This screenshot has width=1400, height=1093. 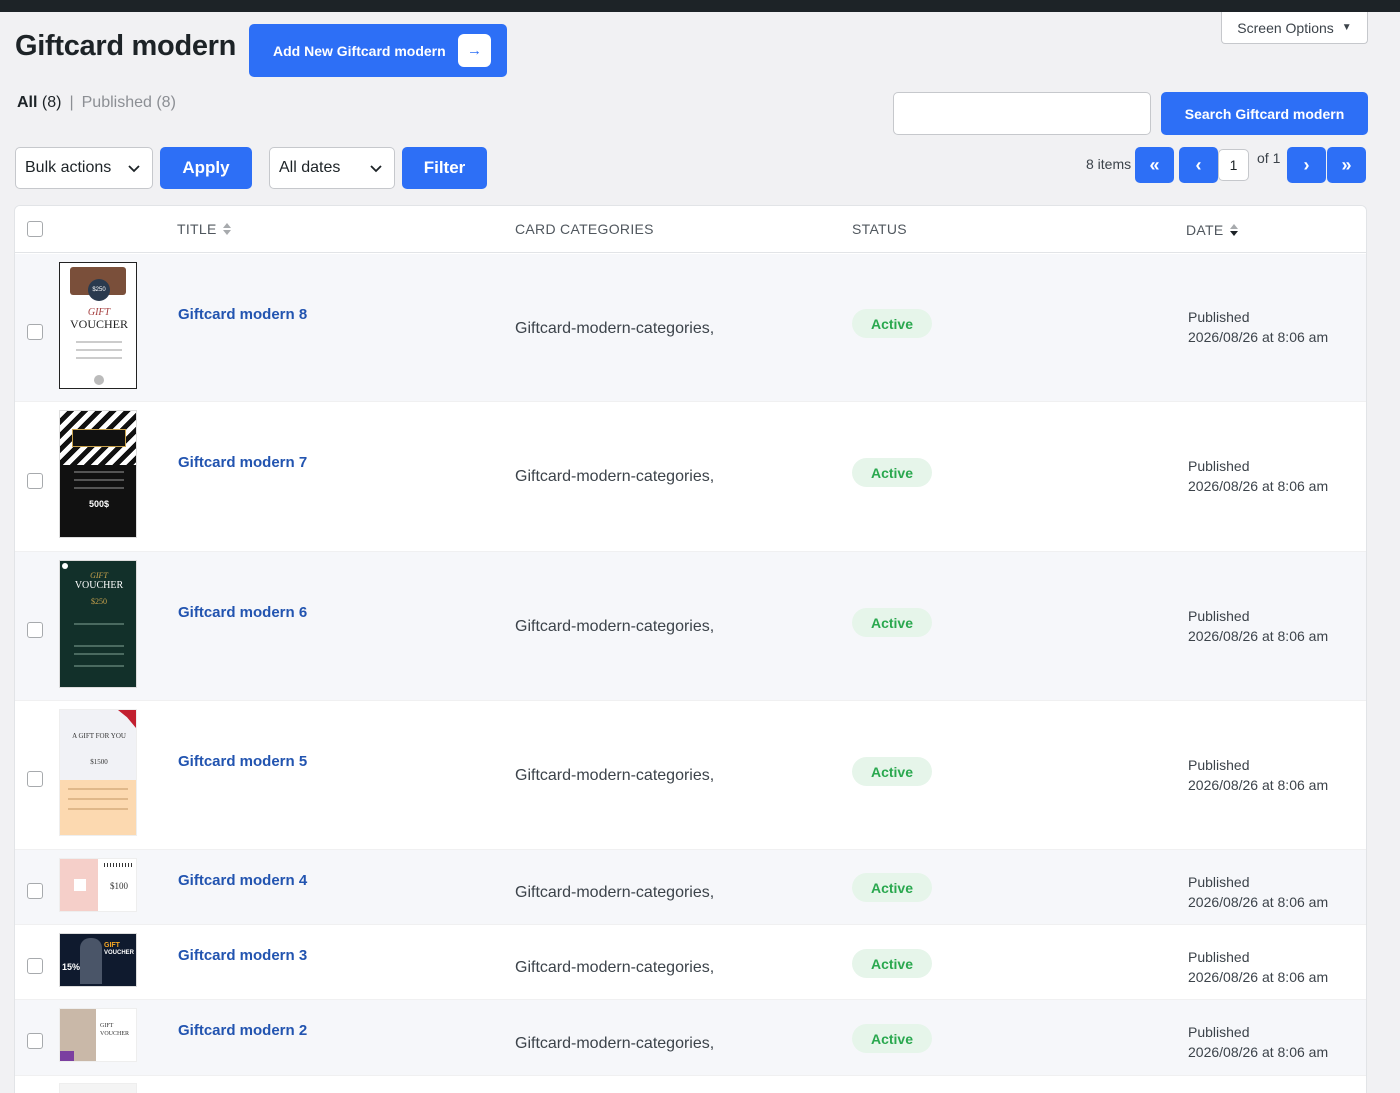 I want to click on column-title: TITLE, so click(x=204, y=229).